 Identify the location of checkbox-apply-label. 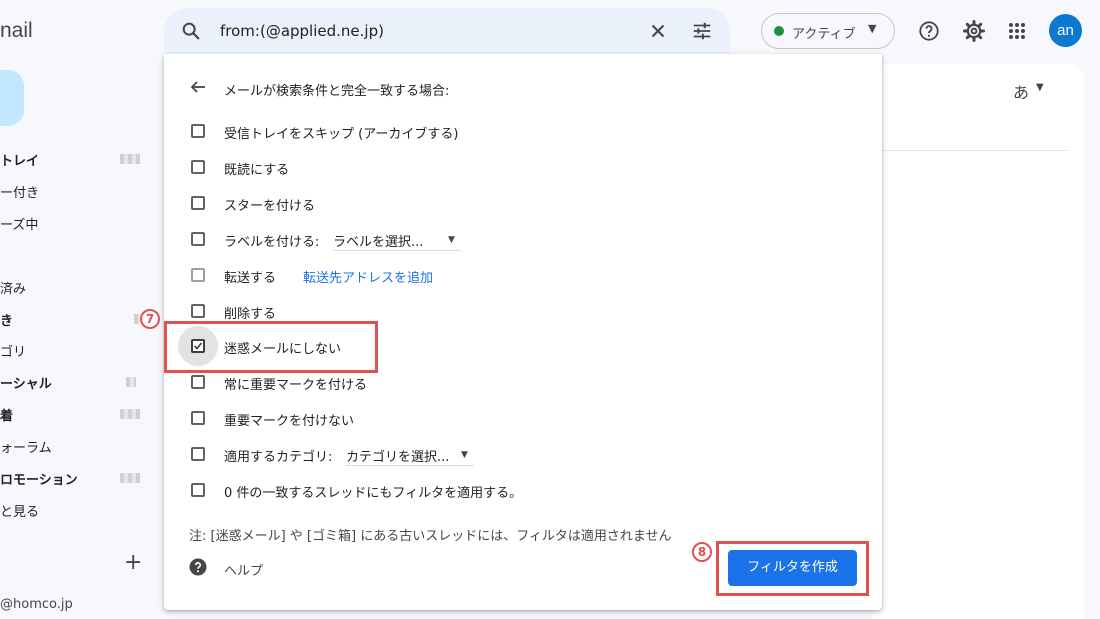
(198, 239).